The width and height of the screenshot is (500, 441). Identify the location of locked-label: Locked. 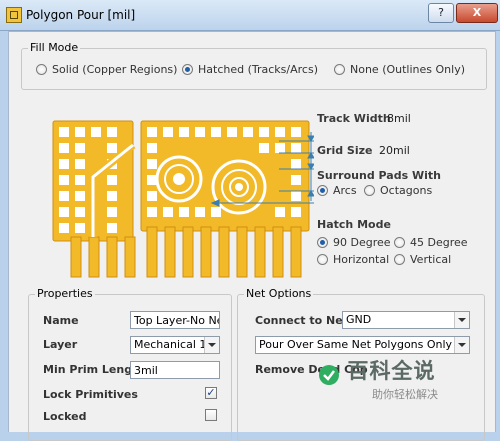
(65, 416).